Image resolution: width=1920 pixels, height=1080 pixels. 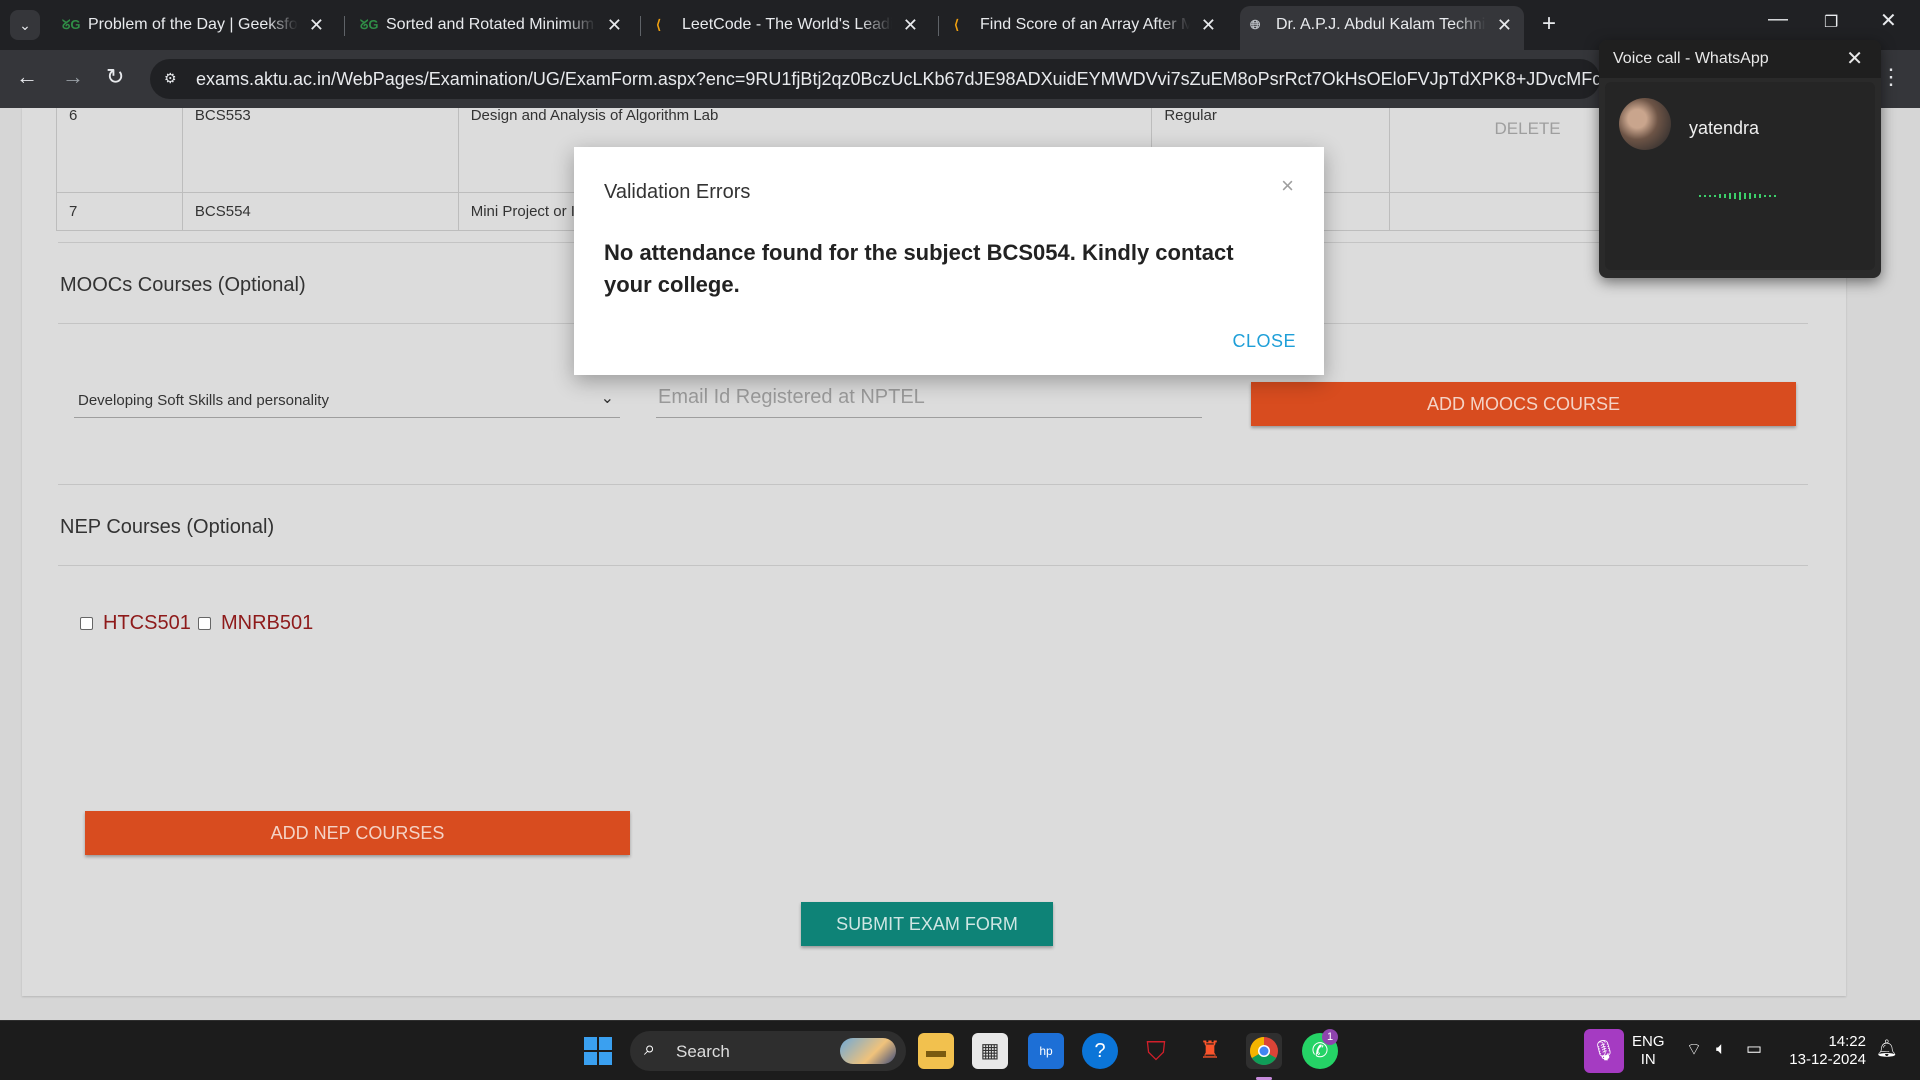 What do you see at coordinates (119, 211) in the screenshot?
I see `row-number: 7` at bounding box center [119, 211].